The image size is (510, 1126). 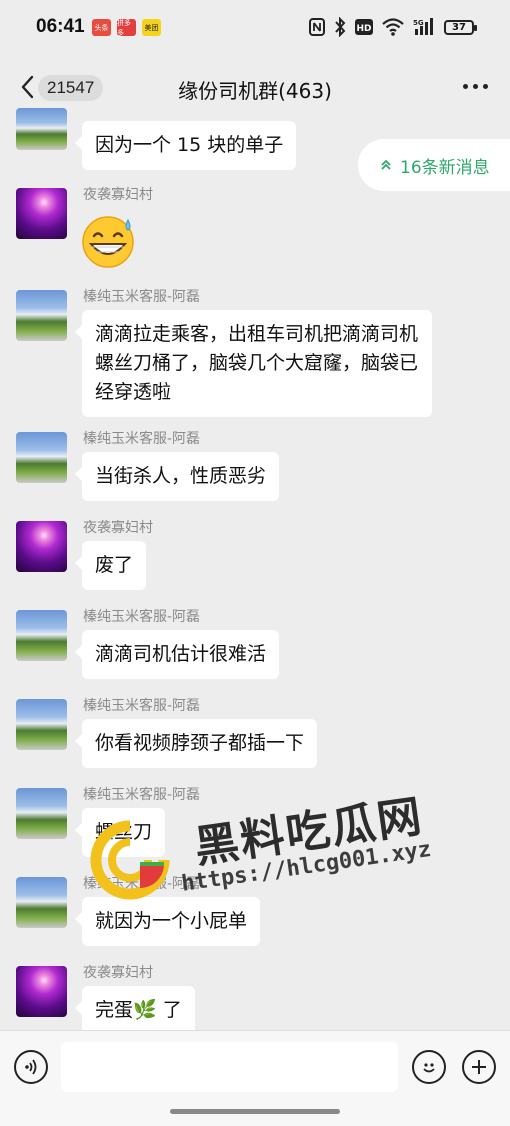 What do you see at coordinates (256, 823) in the screenshot?
I see `message-item: 榛纯玉米客服-阿磊 螺丝刀` at bounding box center [256, 823].